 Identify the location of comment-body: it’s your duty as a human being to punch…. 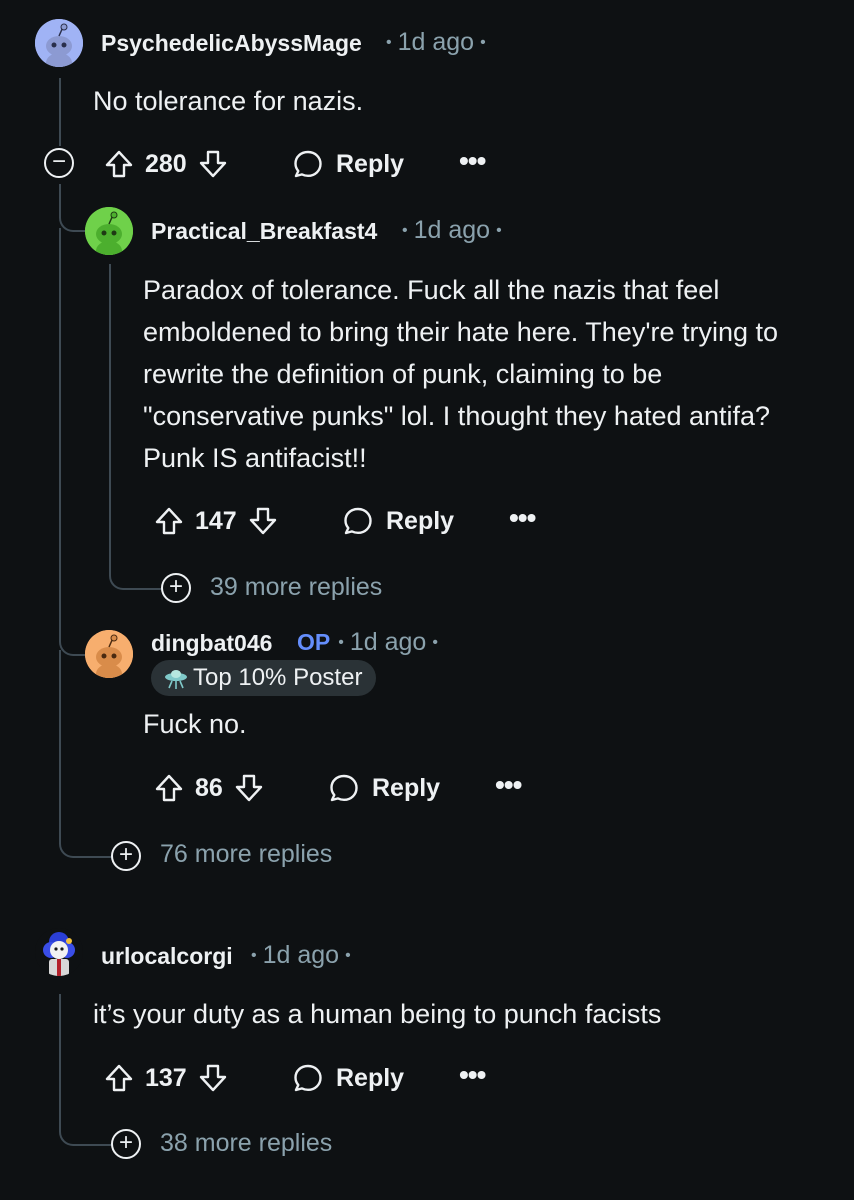
(377, 1014).